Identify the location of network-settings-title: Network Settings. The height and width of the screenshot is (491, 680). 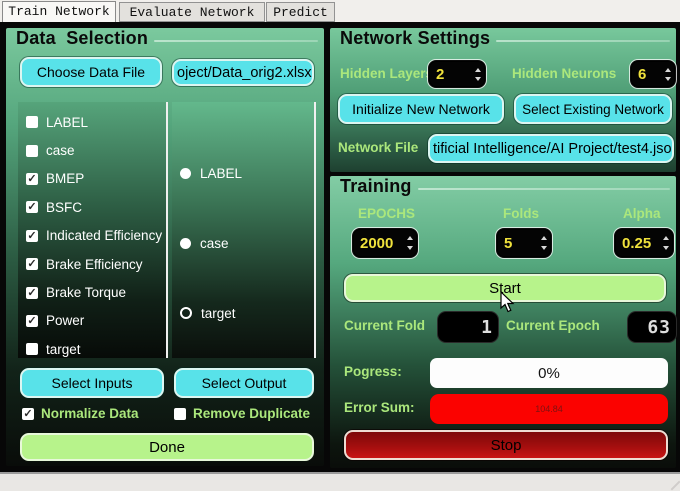
(505, 38).